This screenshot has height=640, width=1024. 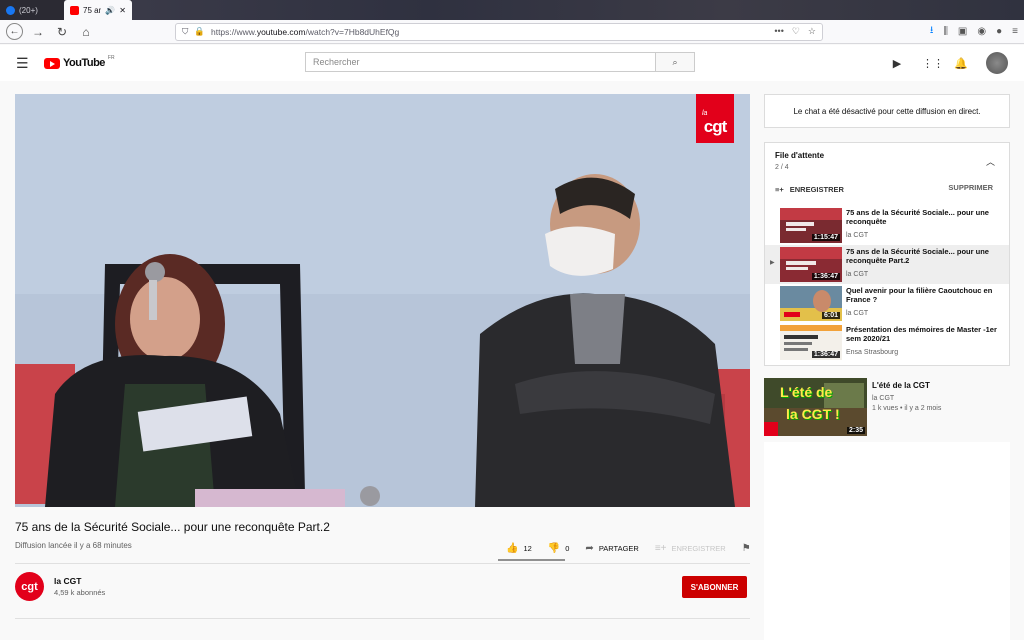 I want to click on badge-cgt-text: cgt, so click(x=715, y=126).